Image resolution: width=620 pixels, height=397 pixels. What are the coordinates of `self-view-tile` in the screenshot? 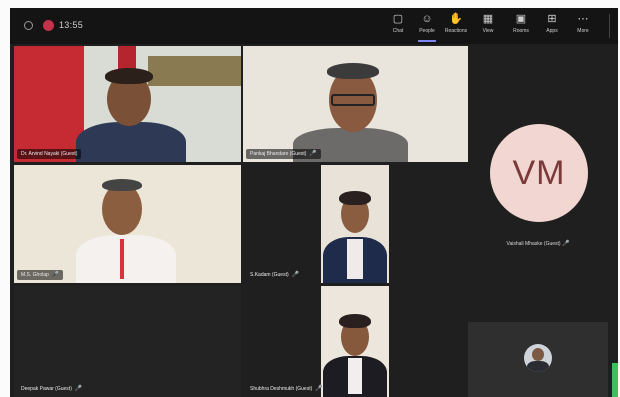 It's located at (538, 359).